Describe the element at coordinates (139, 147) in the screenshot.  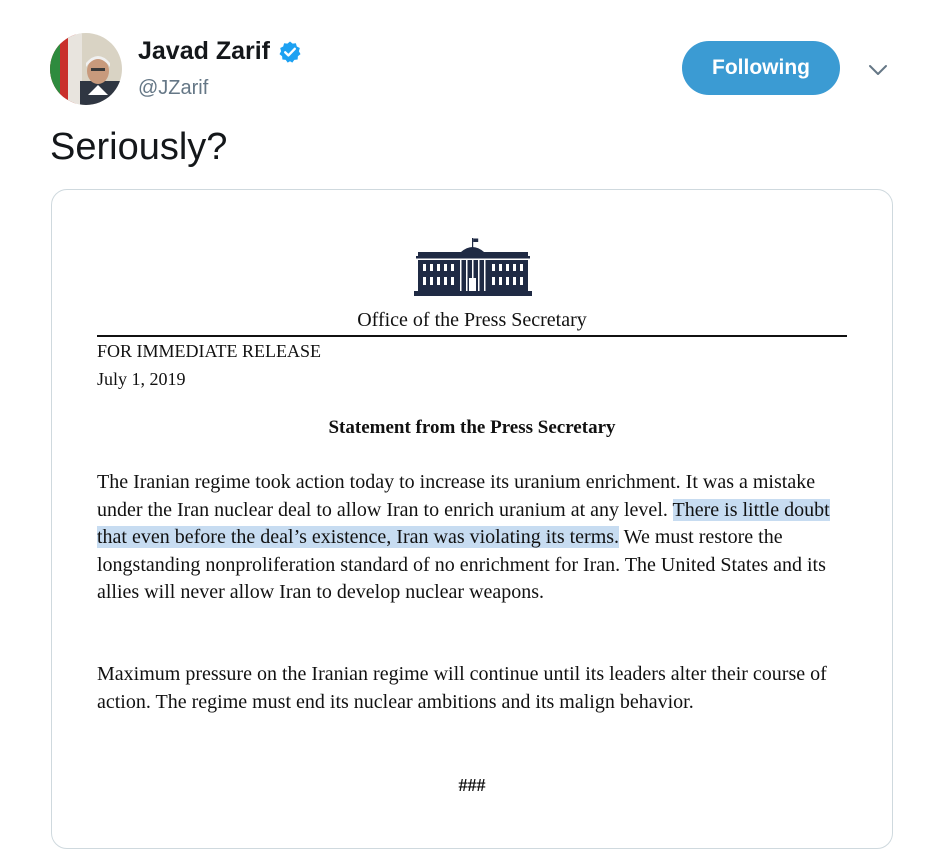
I see `tweet-text: Seriously?` at that location.